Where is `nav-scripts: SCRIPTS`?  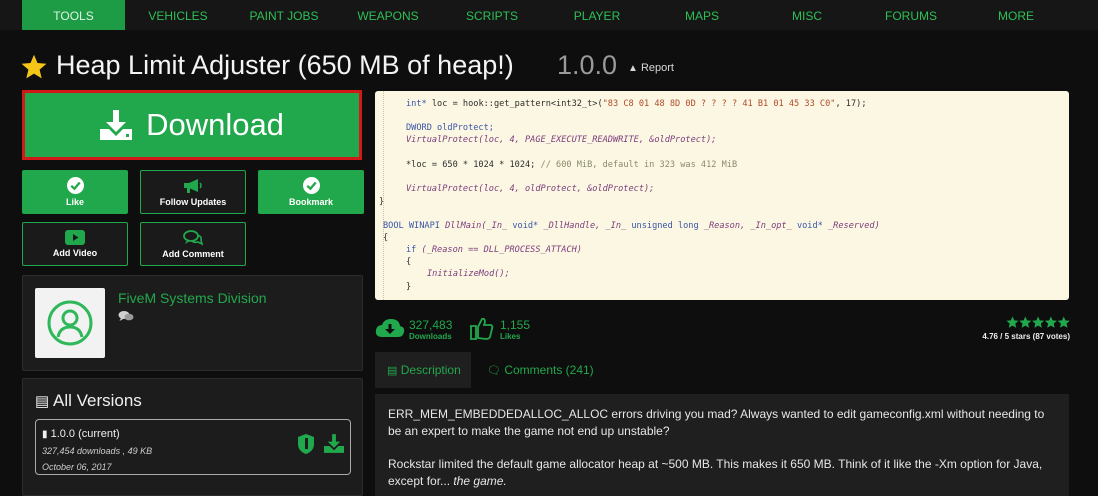
nav-scripts: SCRIPTS is located at coordinates (492, 15).